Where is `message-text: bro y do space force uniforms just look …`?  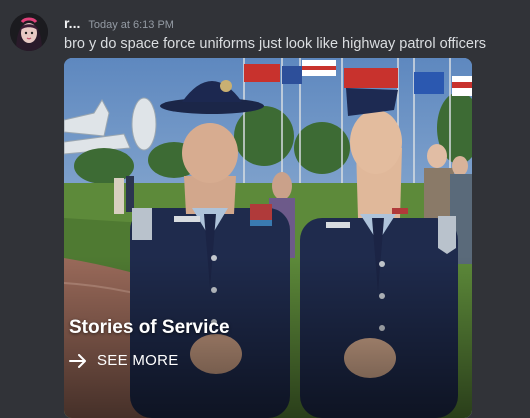
message-text: bro y do space force uniforms just look … is located at coordinates (275, 44).